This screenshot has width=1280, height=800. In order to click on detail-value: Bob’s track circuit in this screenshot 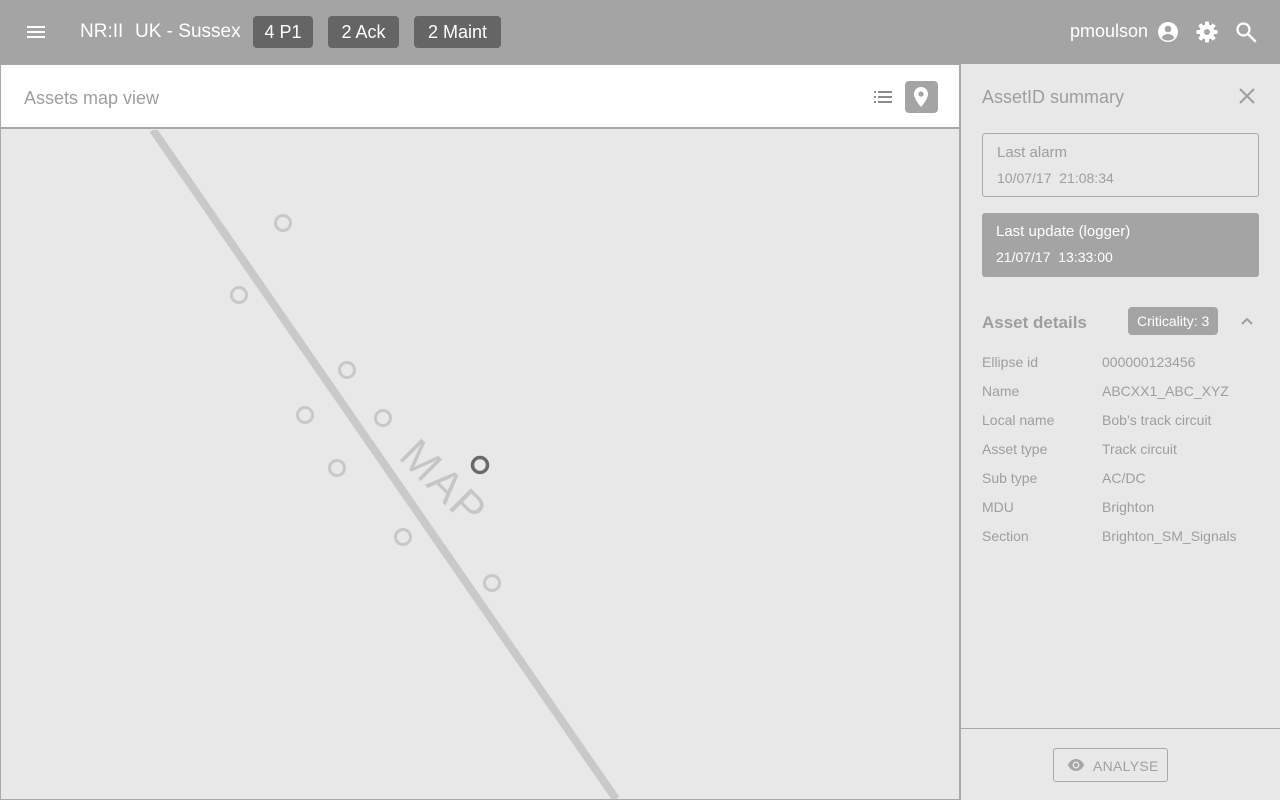, I will do `click(1157, 420)`.